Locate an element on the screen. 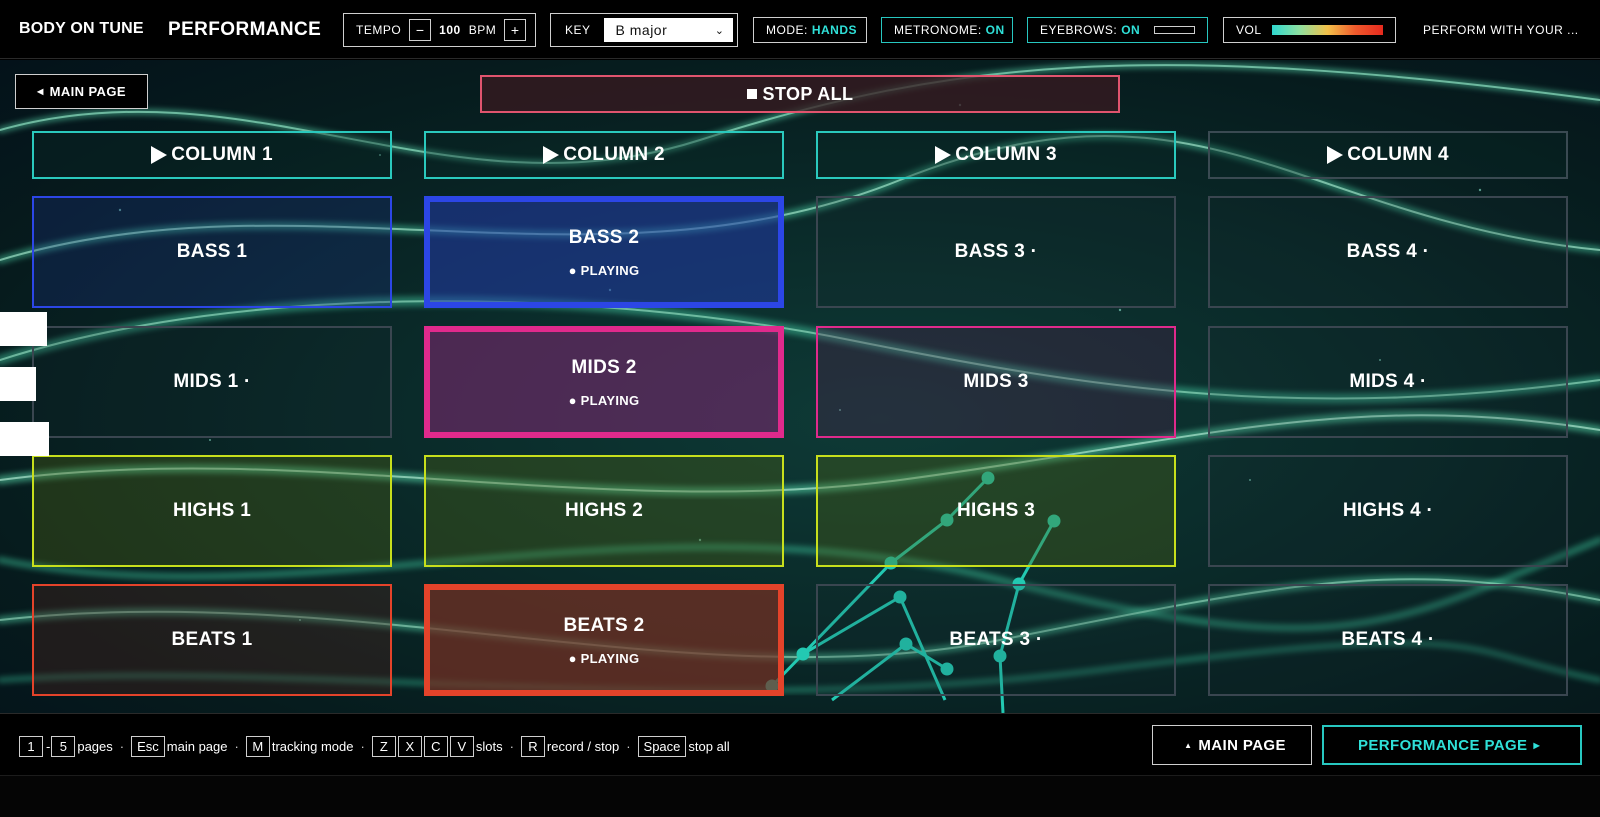 The height and width of the screenshot is (817, 1600). eyebrows-value: ON is located at coordinates (1131, 30).